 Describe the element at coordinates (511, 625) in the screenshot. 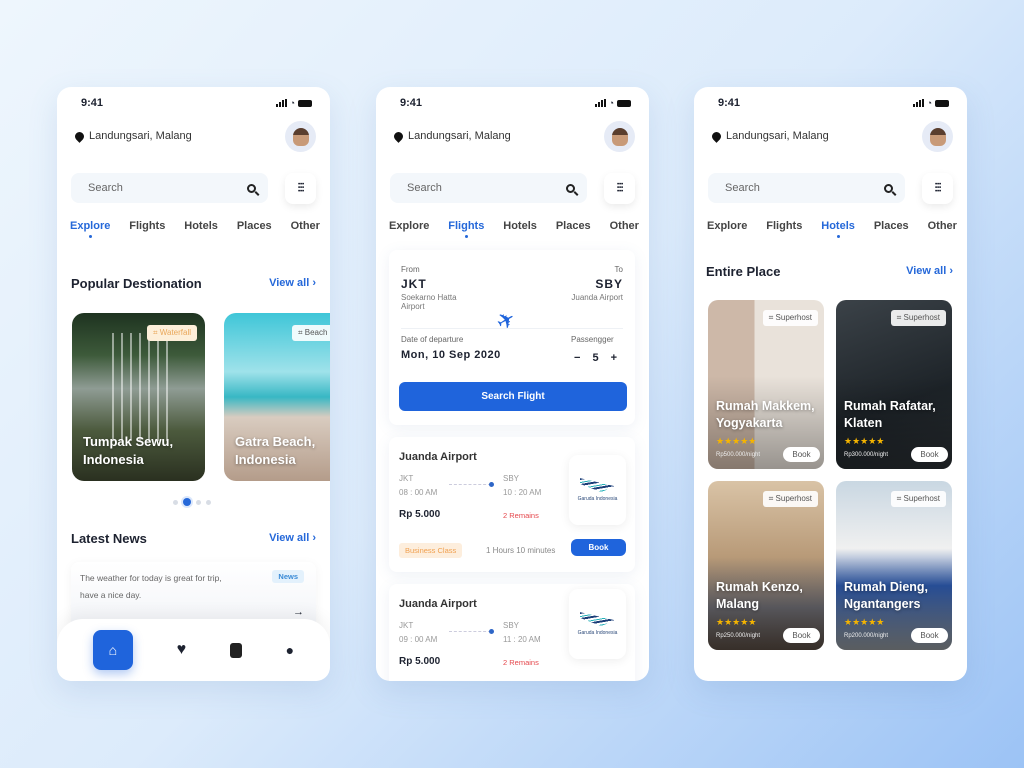

I see `result-to: SBY` at that location.